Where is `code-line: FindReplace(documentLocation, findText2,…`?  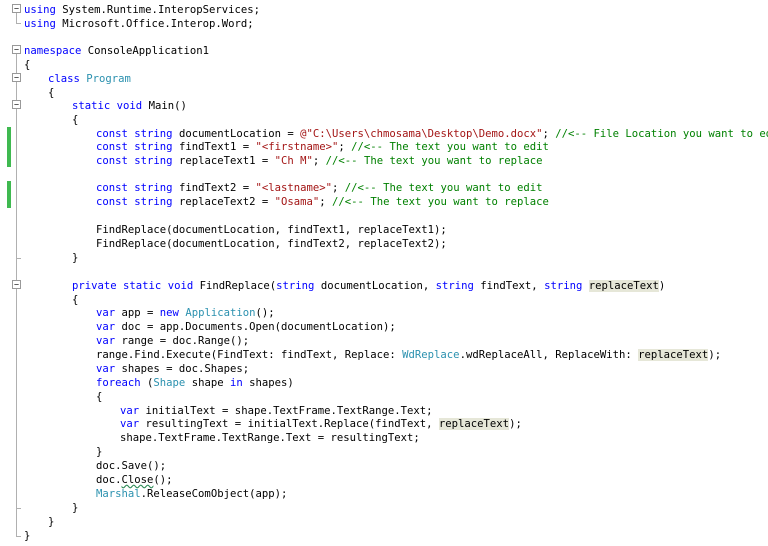 code-line: FindReplace(documentLocation, findText2,… is located at coordinates (271, 244).